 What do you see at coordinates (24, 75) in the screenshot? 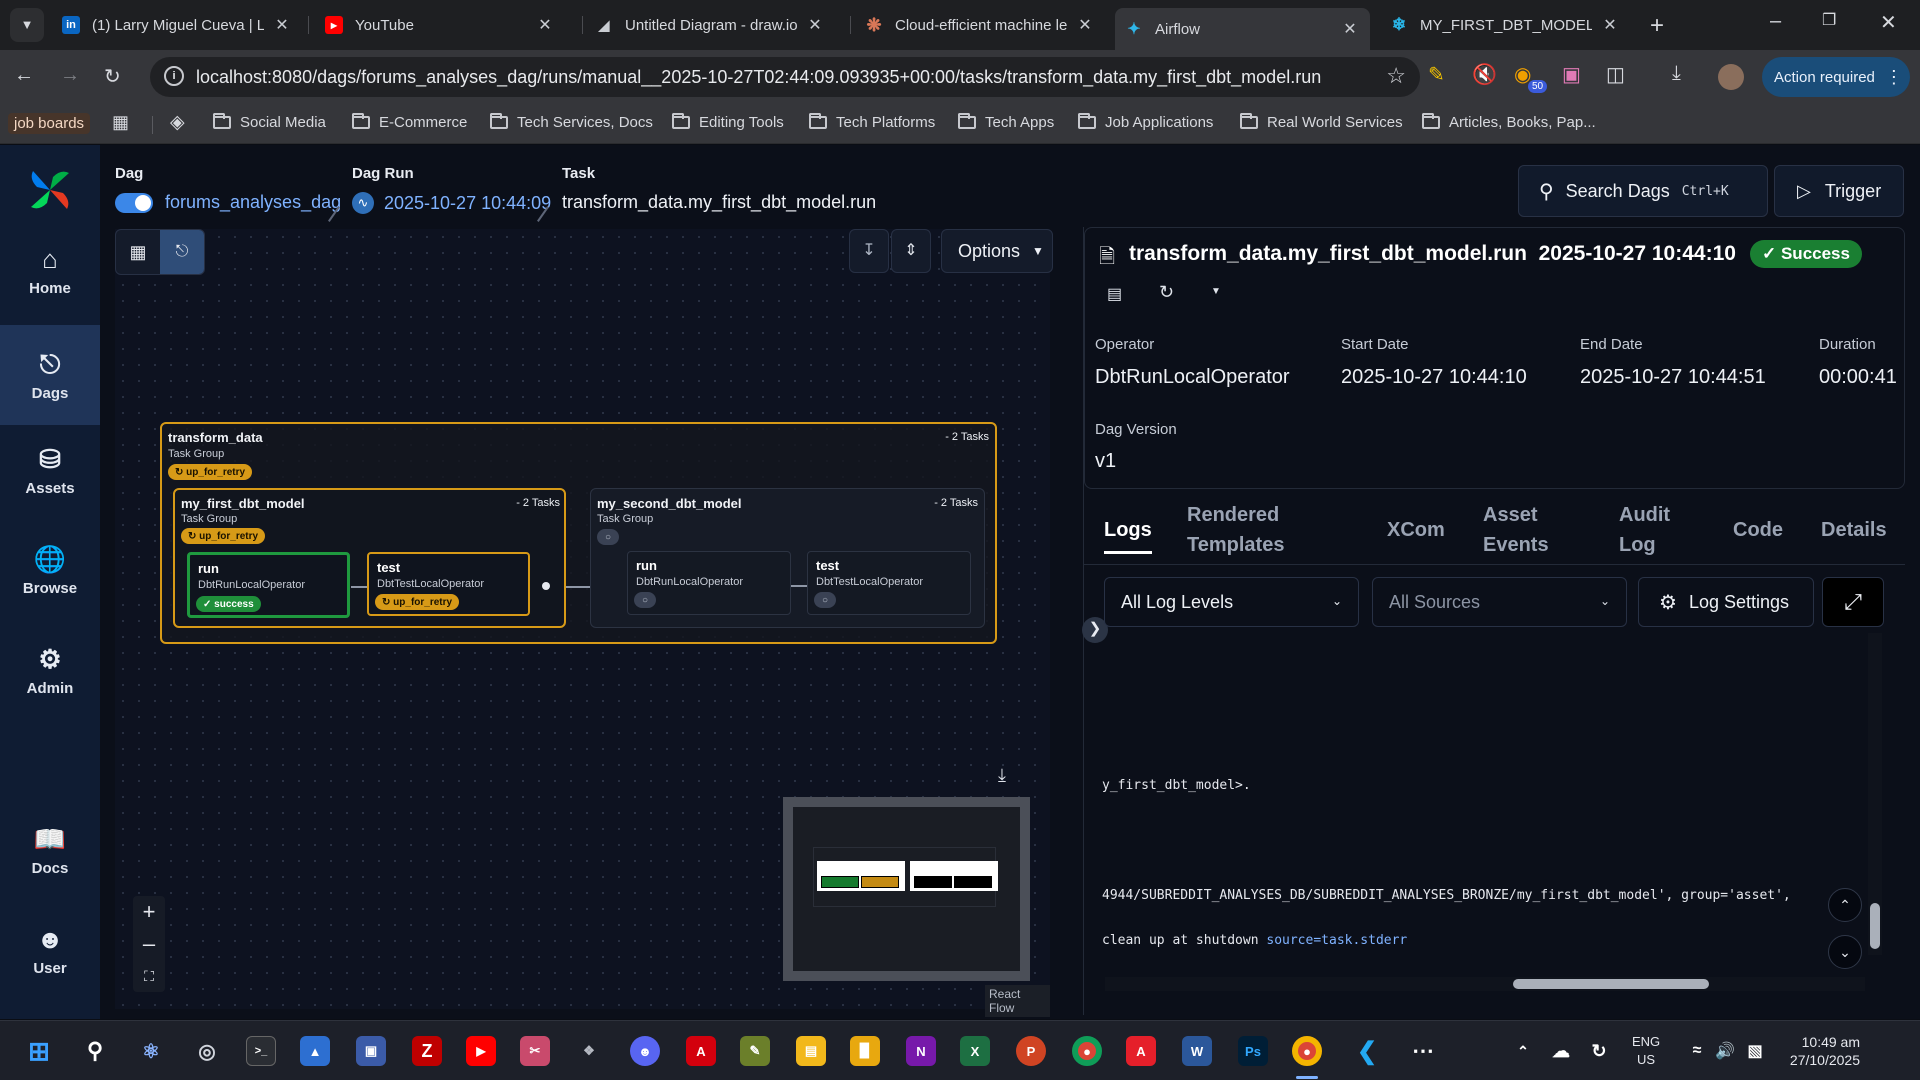
I see `back-icon: ←` at bounding box center [24, 75].